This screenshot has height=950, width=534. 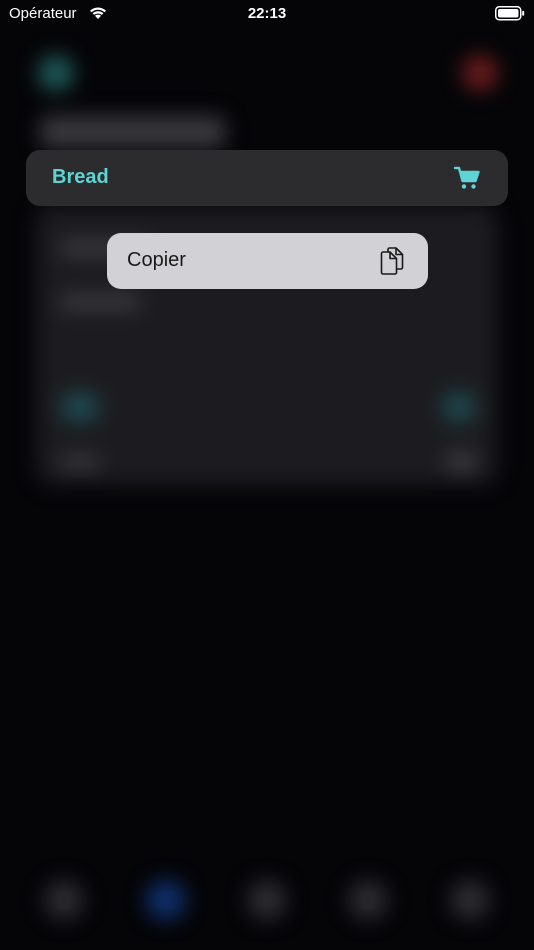 What do you see at coordinates (466, 178) in the screenshot?
I see `cart-icon` at bounding box center [466, 178].